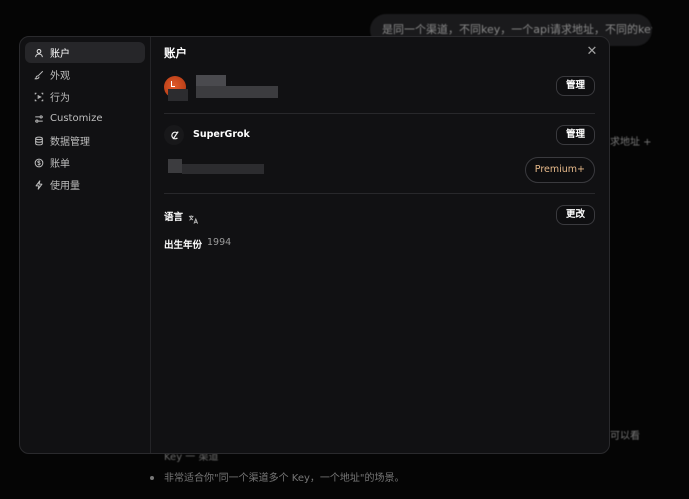 The width and height of the screenshot is (689, 499). I want to click on subscription-detail-row: Premium+, so click(379, 171).